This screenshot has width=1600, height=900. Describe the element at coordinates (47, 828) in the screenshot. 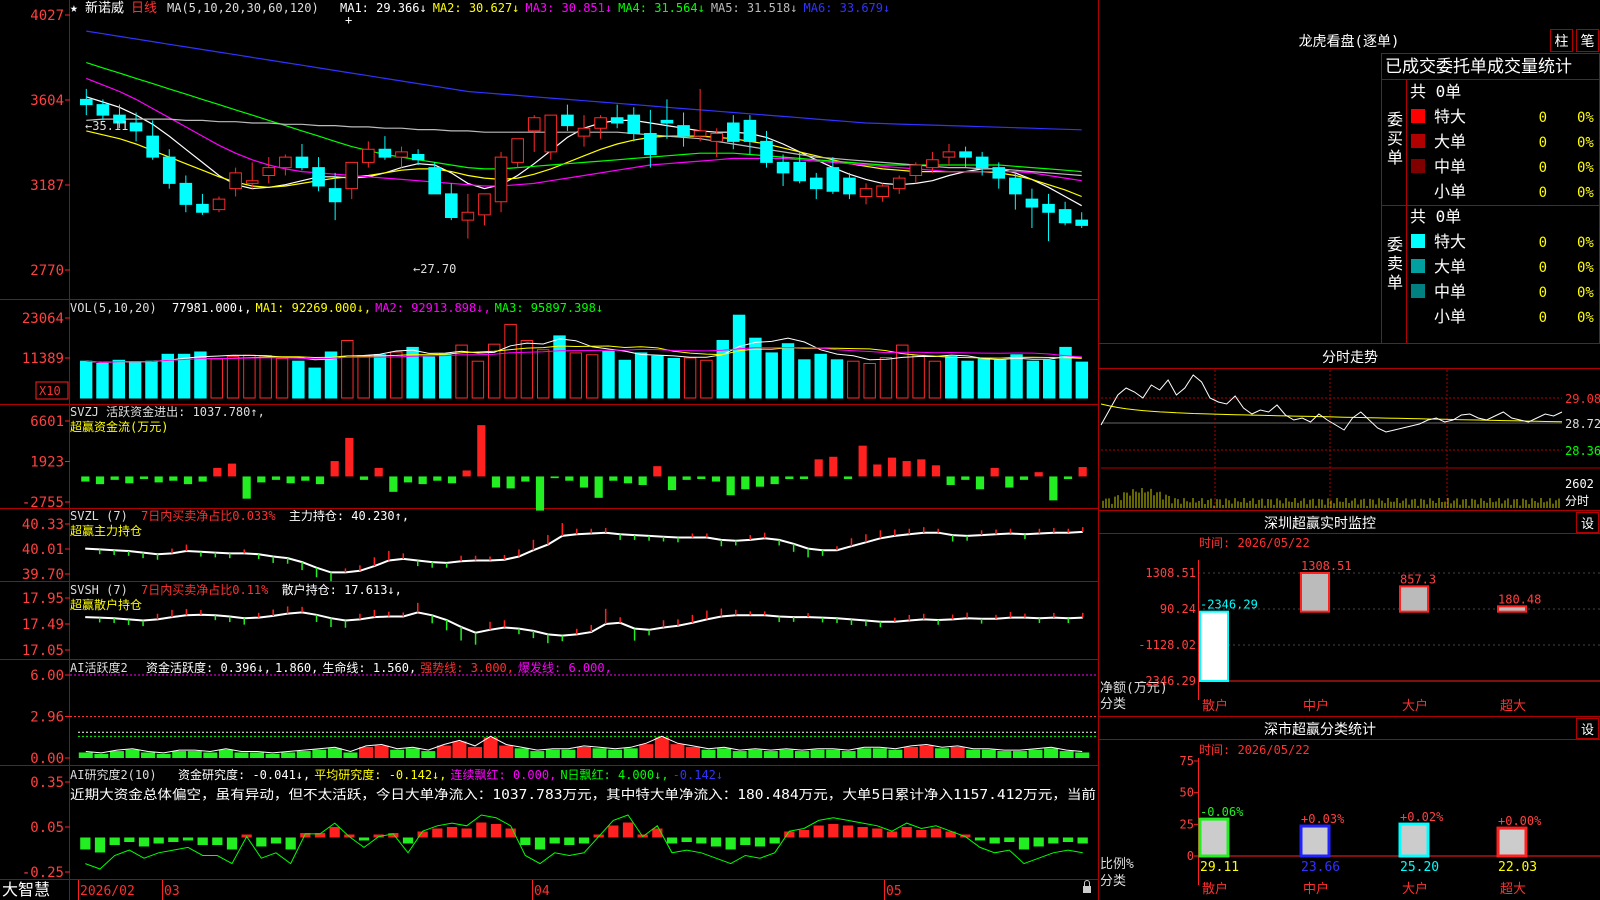

I see `y-tick-label: 0.05` at that location.